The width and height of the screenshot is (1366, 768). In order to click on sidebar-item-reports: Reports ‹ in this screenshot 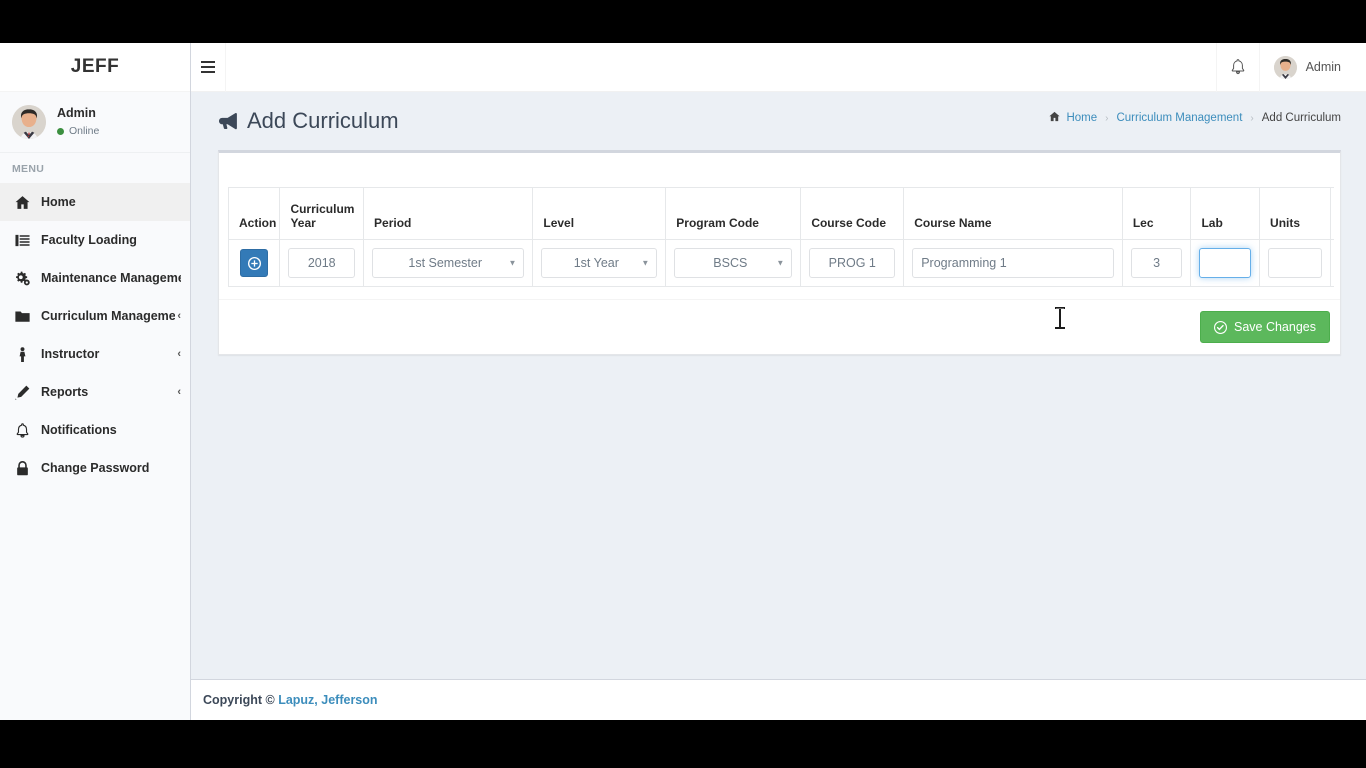, I will do `click(95, 392)`.